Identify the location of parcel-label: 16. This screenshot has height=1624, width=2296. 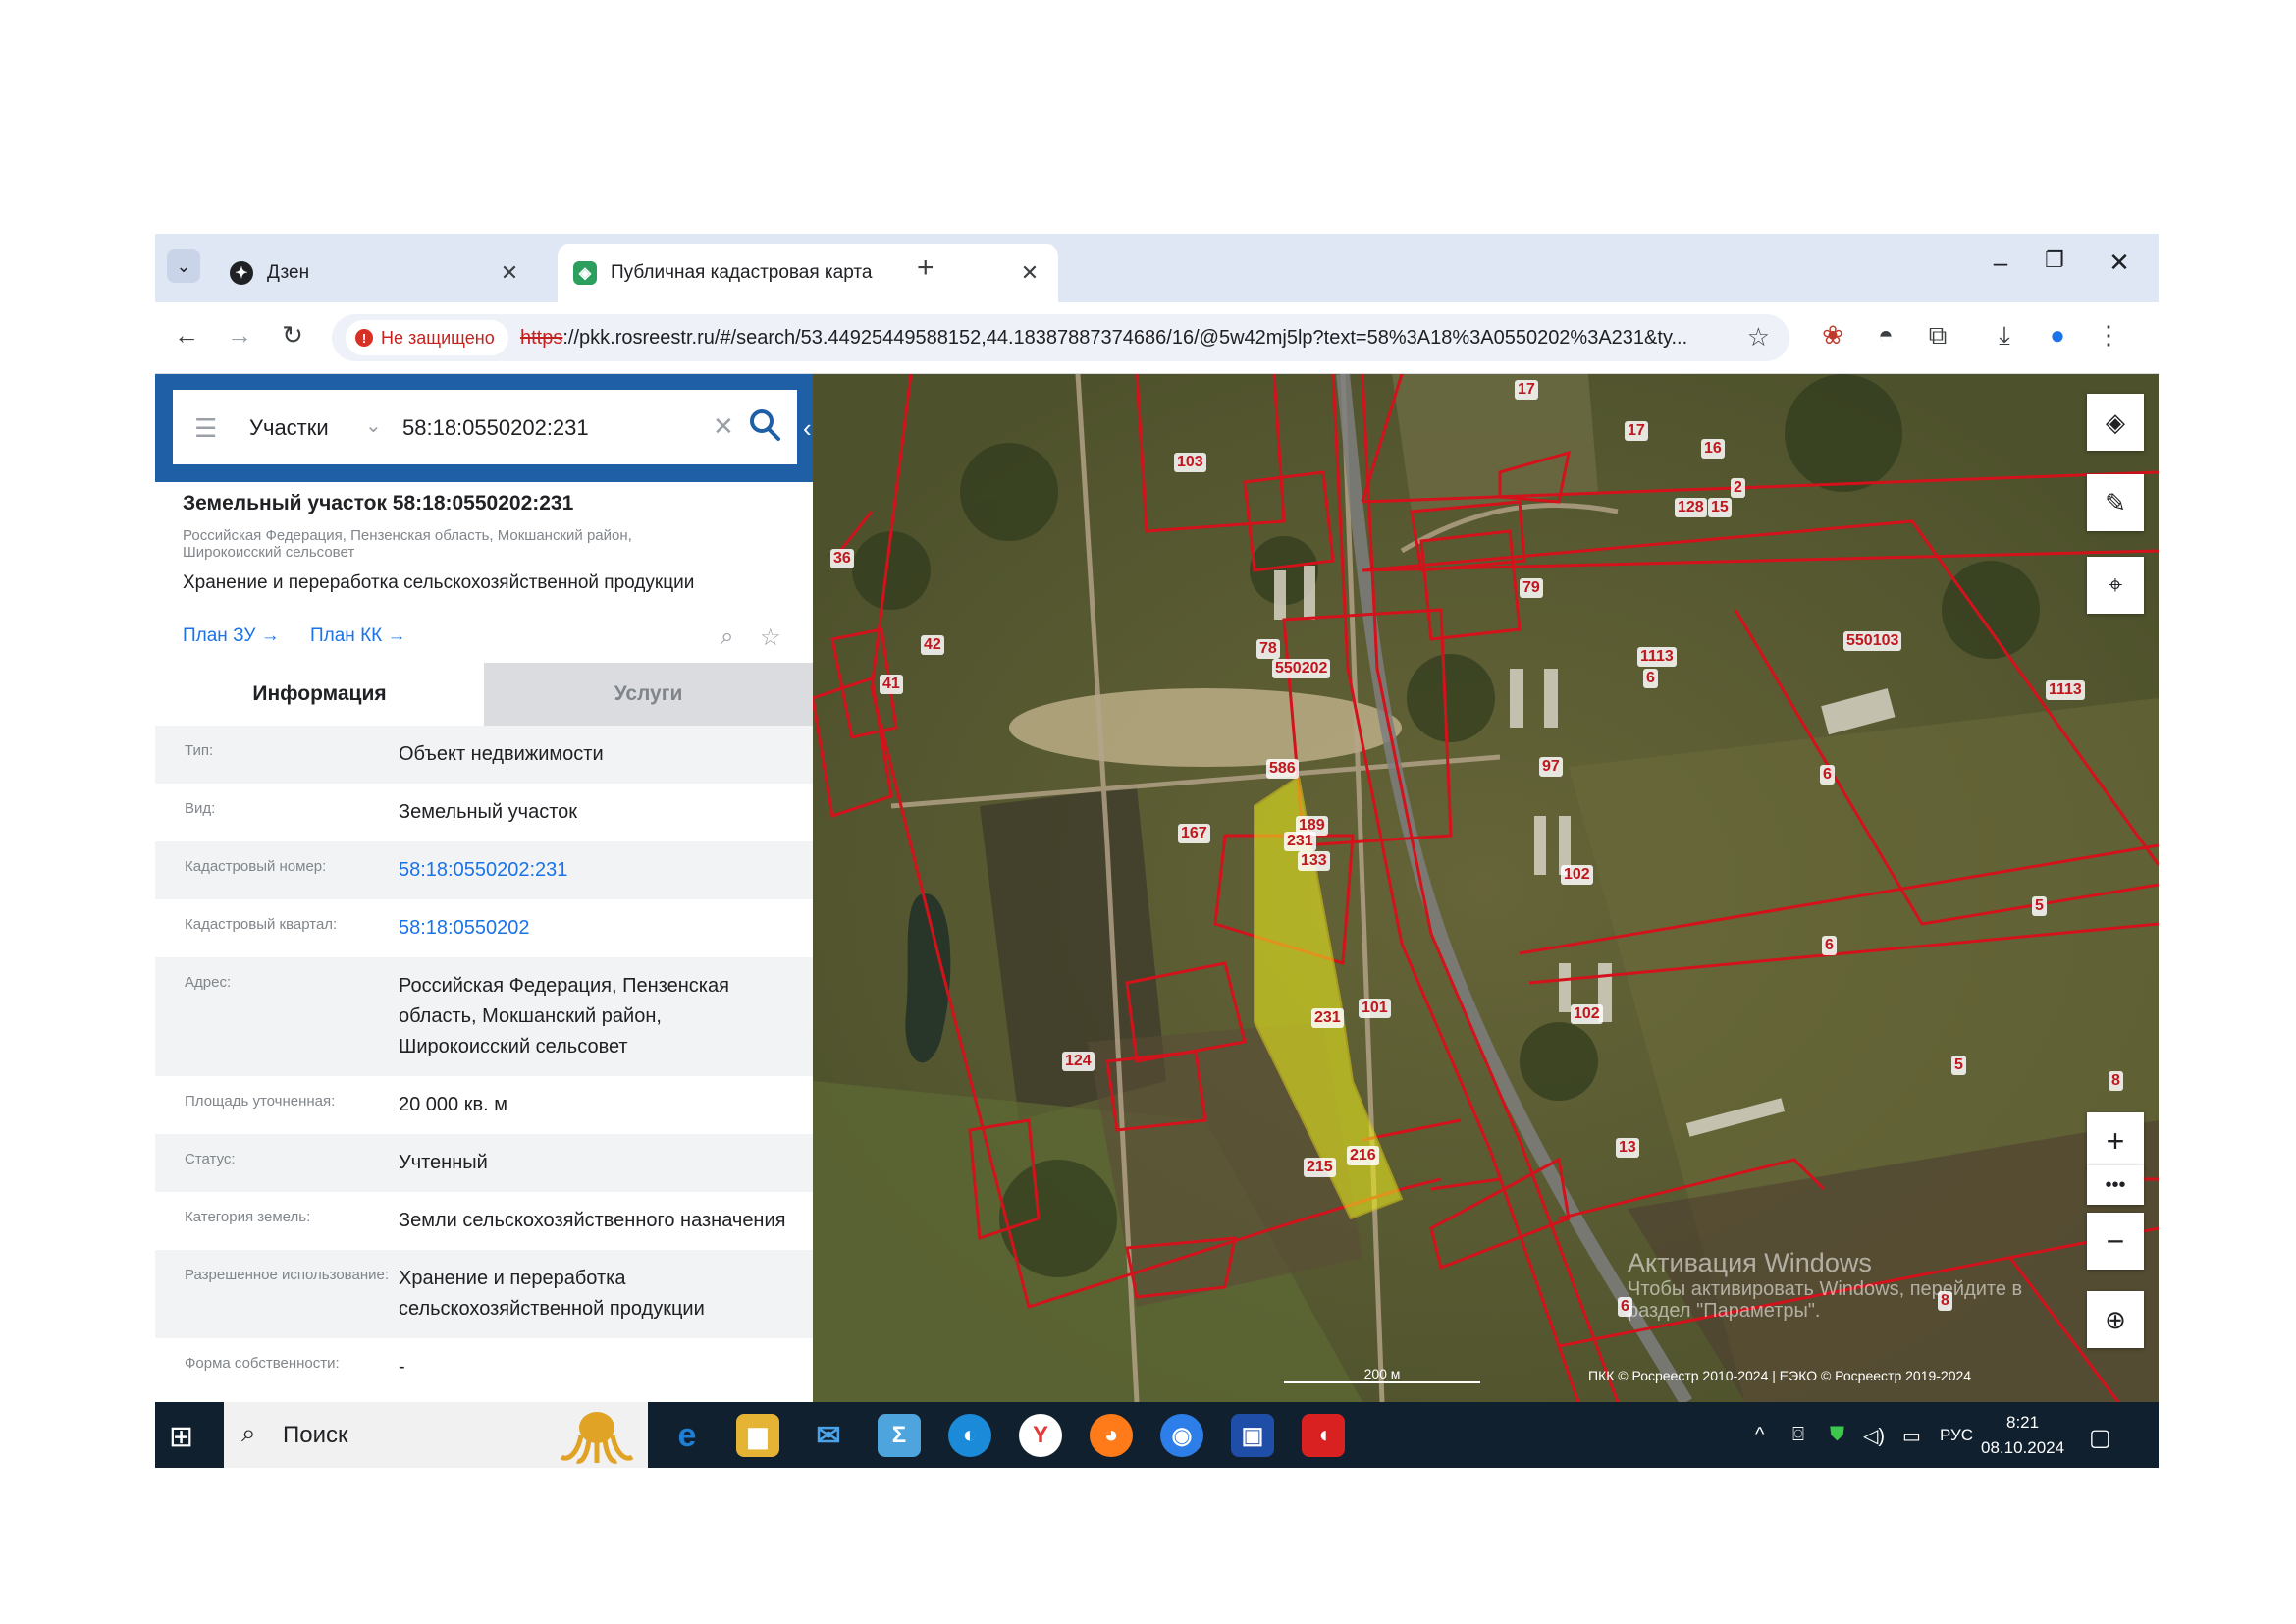
(1713, 449).